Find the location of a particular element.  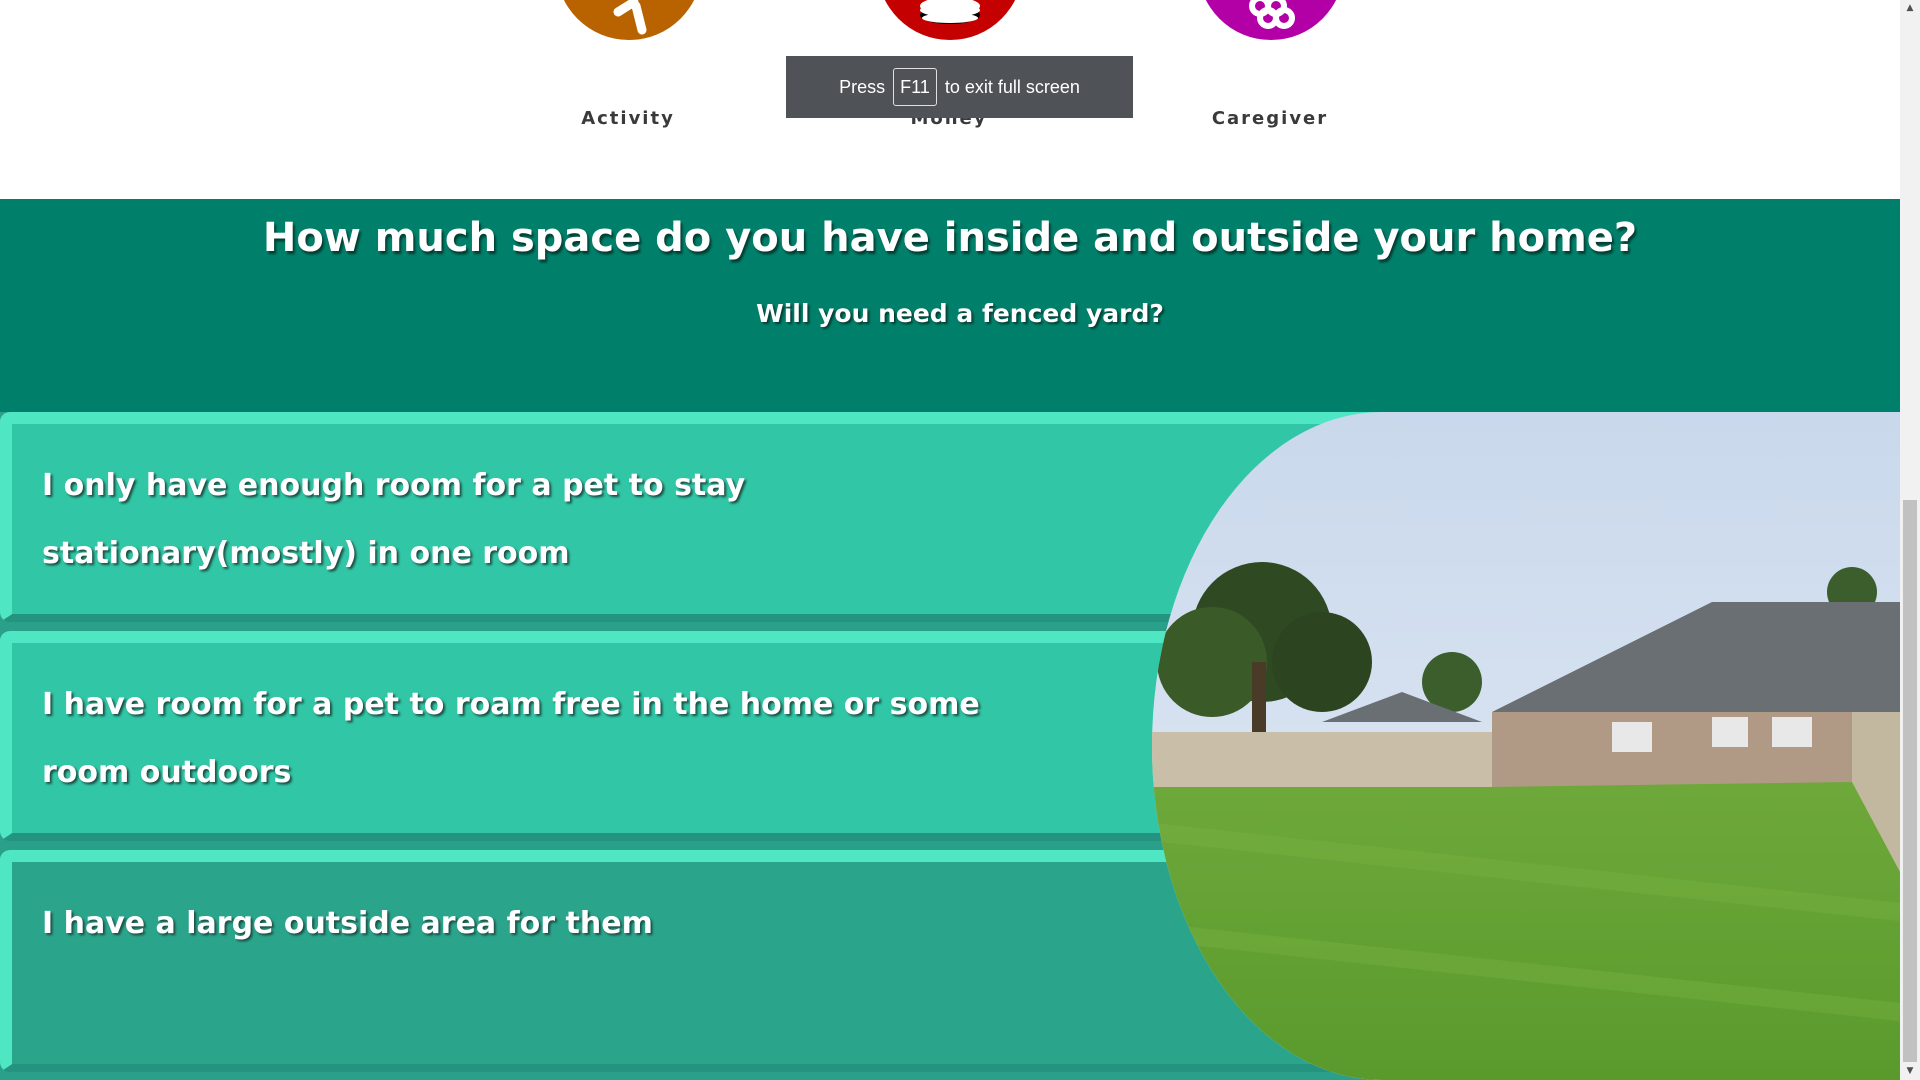

category-label: Caregiver is located at coordinates (1270, 118).